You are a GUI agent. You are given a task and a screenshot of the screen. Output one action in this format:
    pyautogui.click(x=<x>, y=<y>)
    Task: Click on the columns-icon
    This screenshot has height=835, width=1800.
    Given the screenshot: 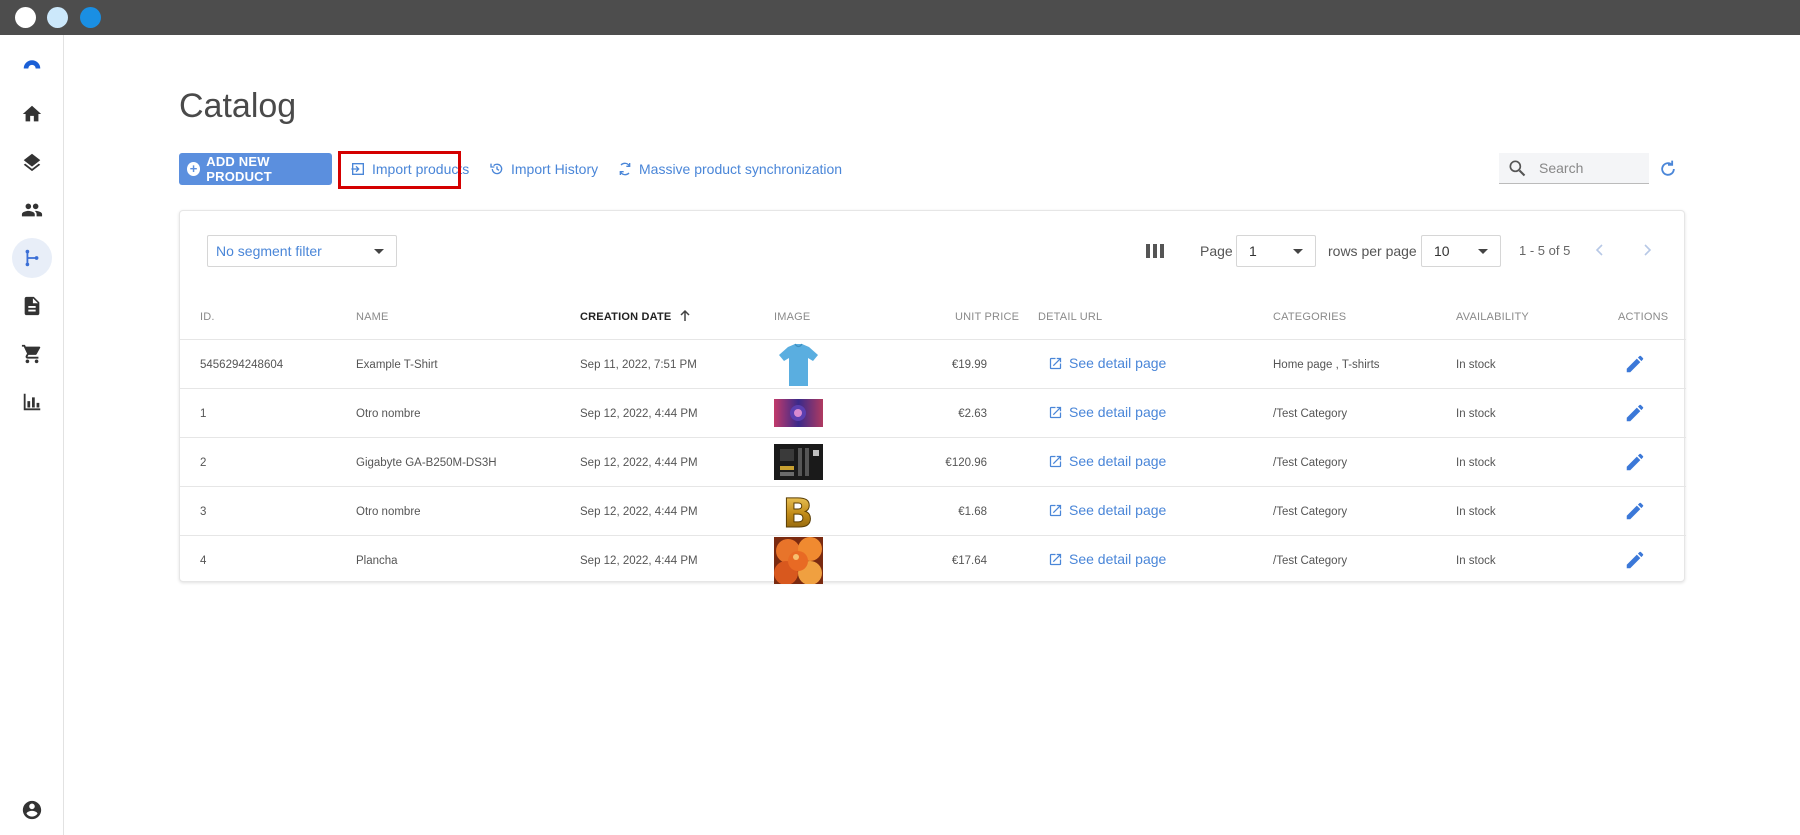 What is the action you would take?
    pyautogui.click(x=1155, y=251)
    